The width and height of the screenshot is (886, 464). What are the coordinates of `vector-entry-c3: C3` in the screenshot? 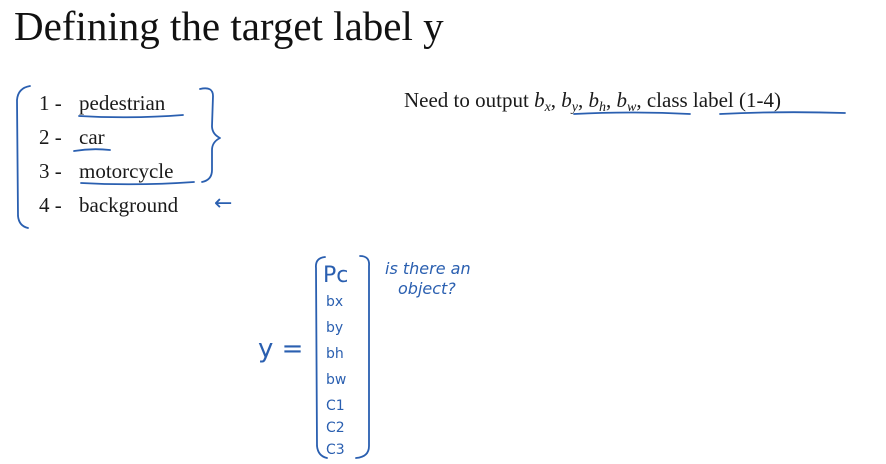 It's located at (335, 450).